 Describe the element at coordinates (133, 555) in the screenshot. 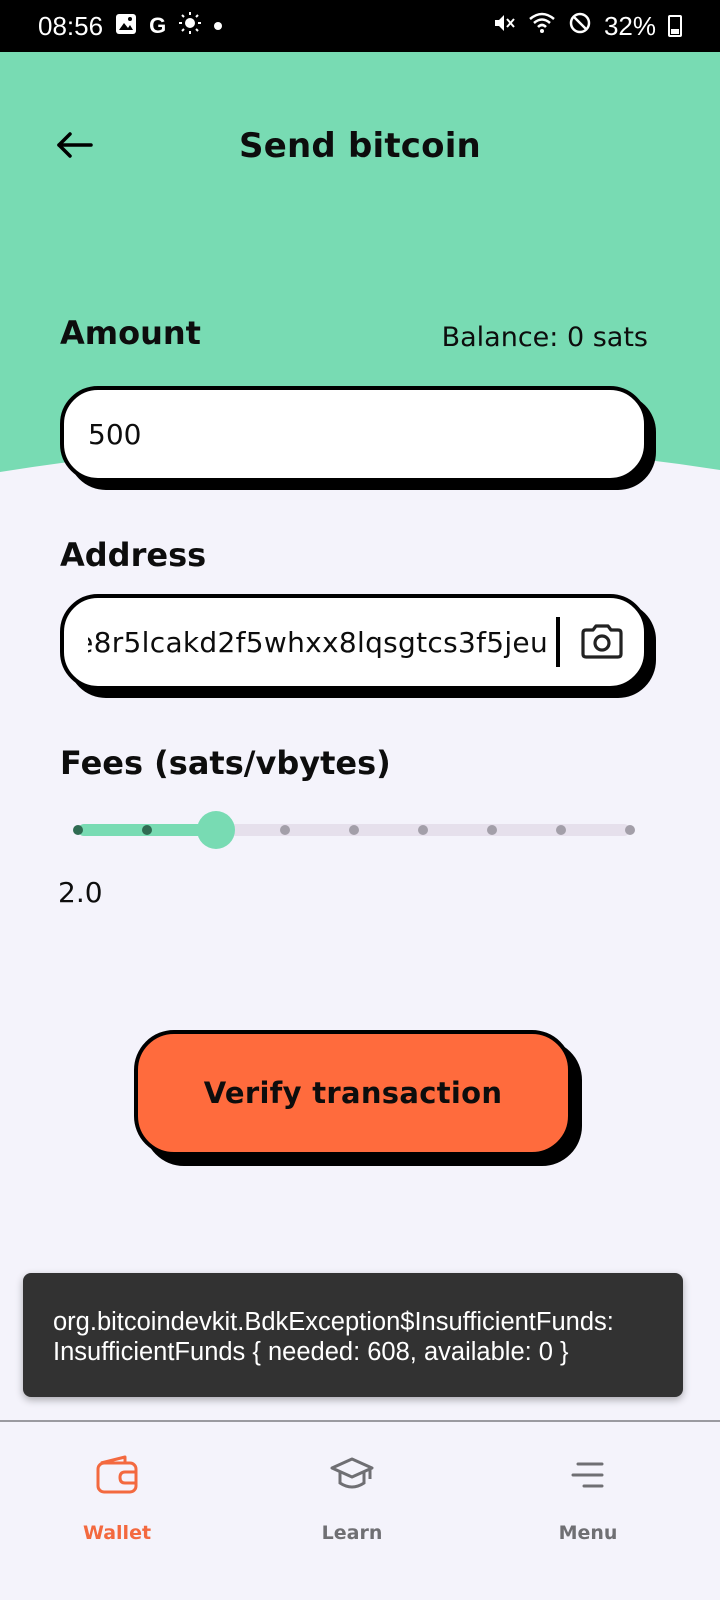

I see `address-label: Address` at that location.